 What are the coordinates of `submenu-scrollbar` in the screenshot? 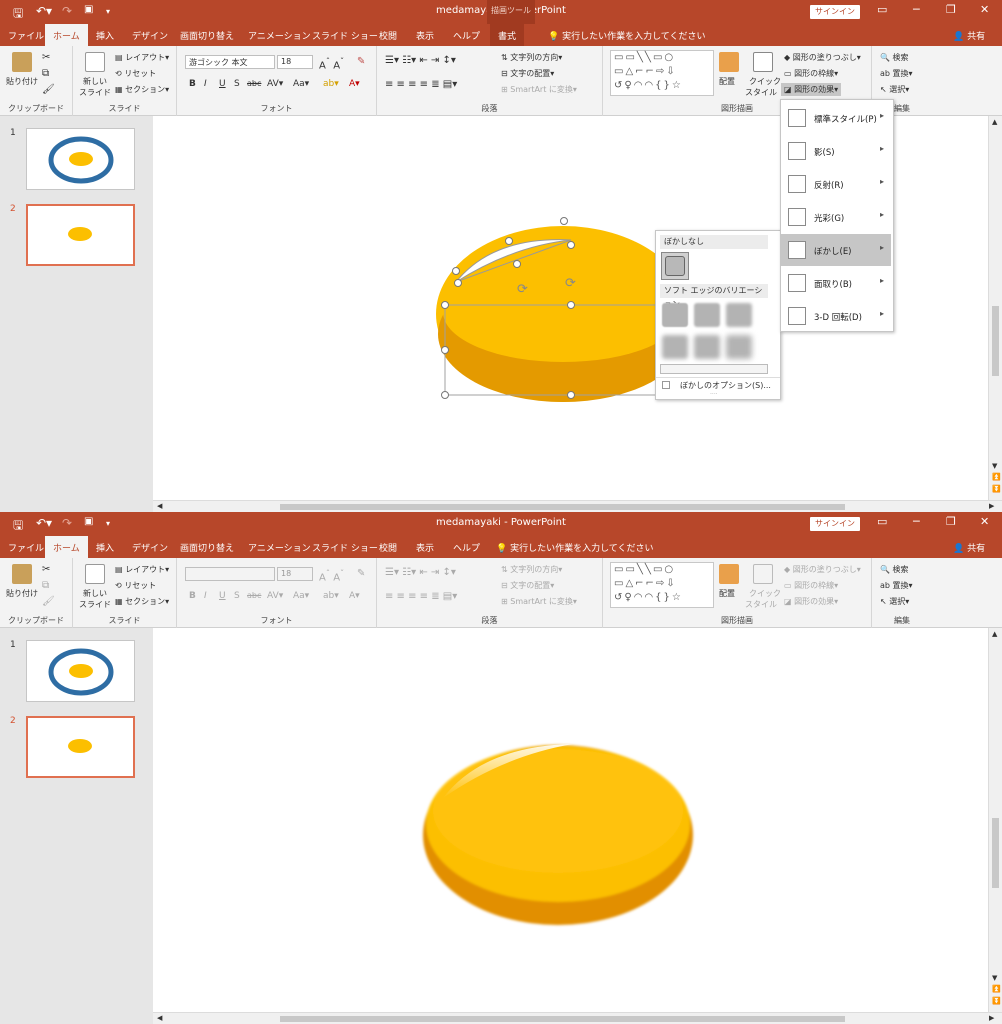 It's located at (714, 369).